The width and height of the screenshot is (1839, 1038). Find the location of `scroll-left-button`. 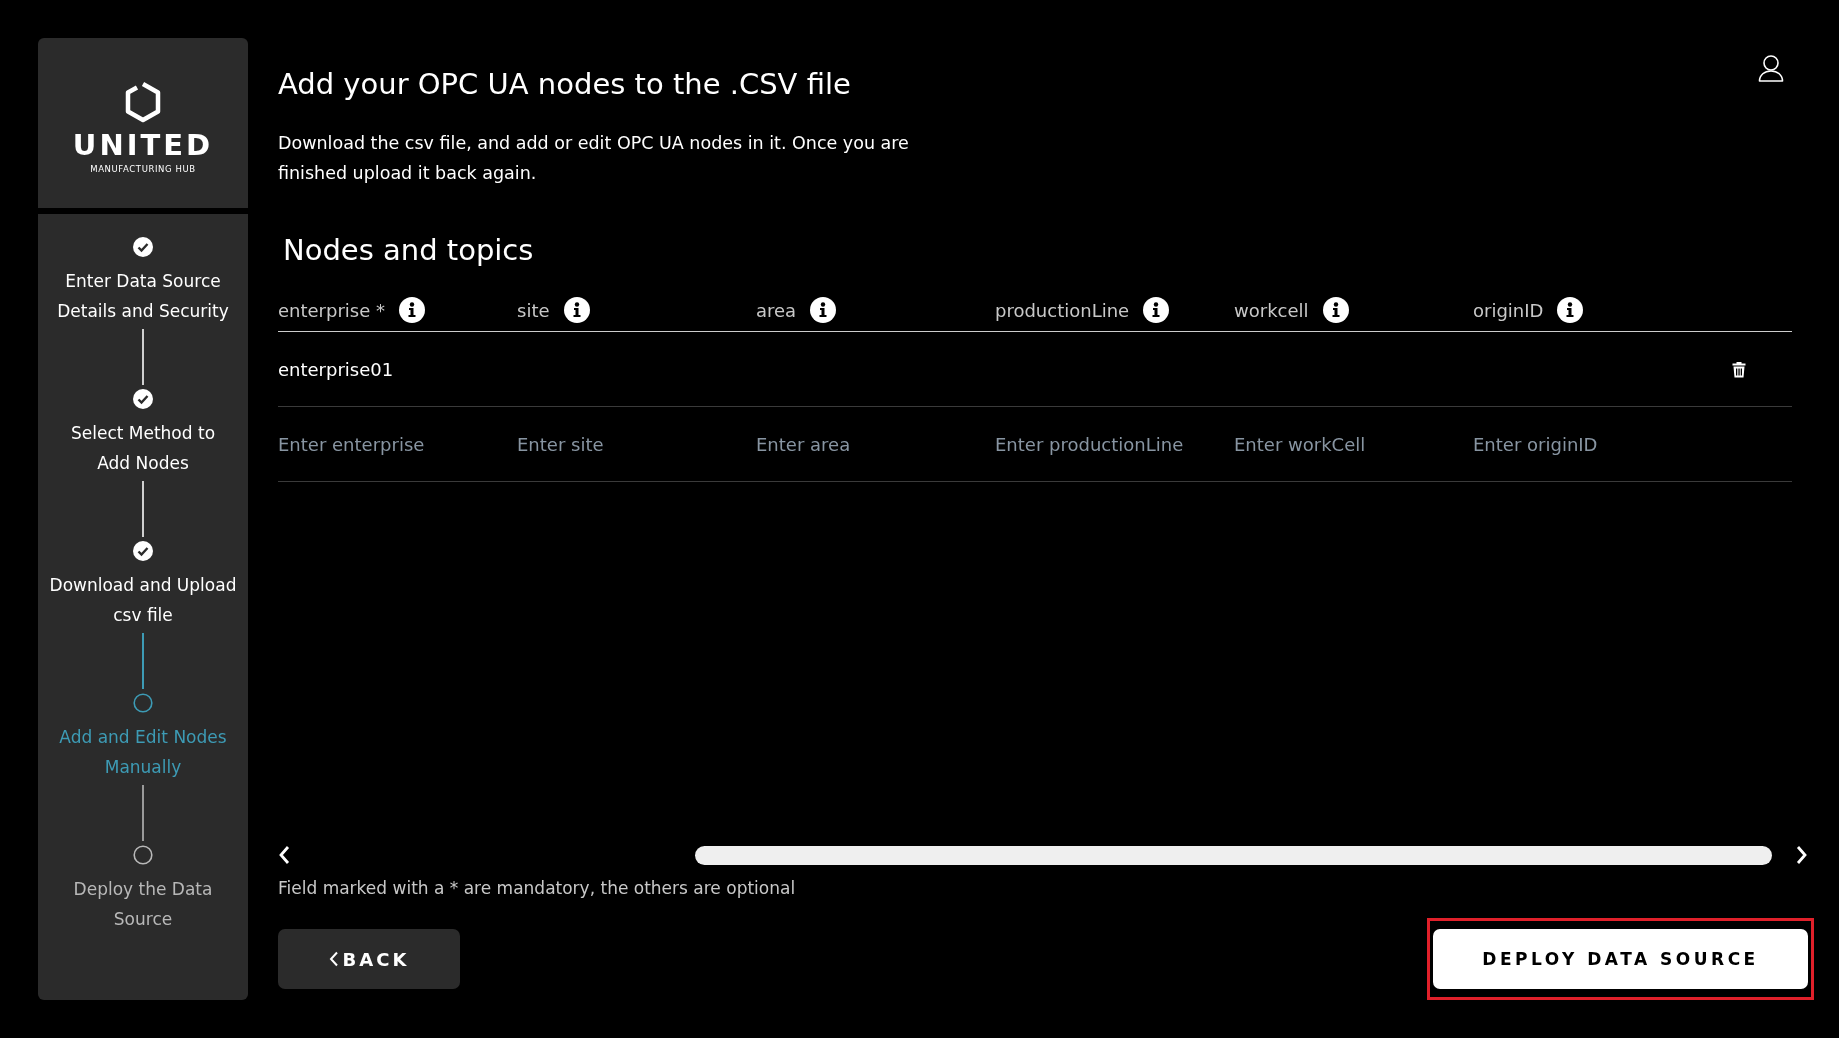

scroll-left-button is located at coordinates (285, 855).